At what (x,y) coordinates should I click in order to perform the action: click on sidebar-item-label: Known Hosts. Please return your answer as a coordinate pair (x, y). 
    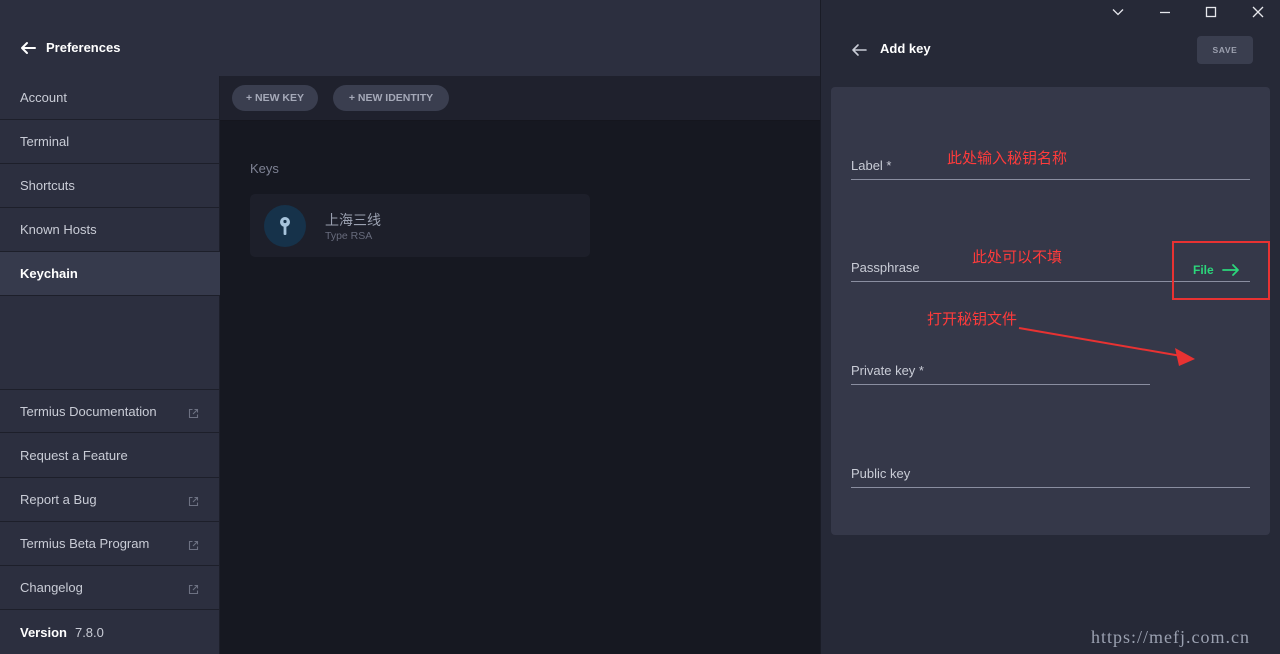
    Looking at the image, I should click on (58, 229).